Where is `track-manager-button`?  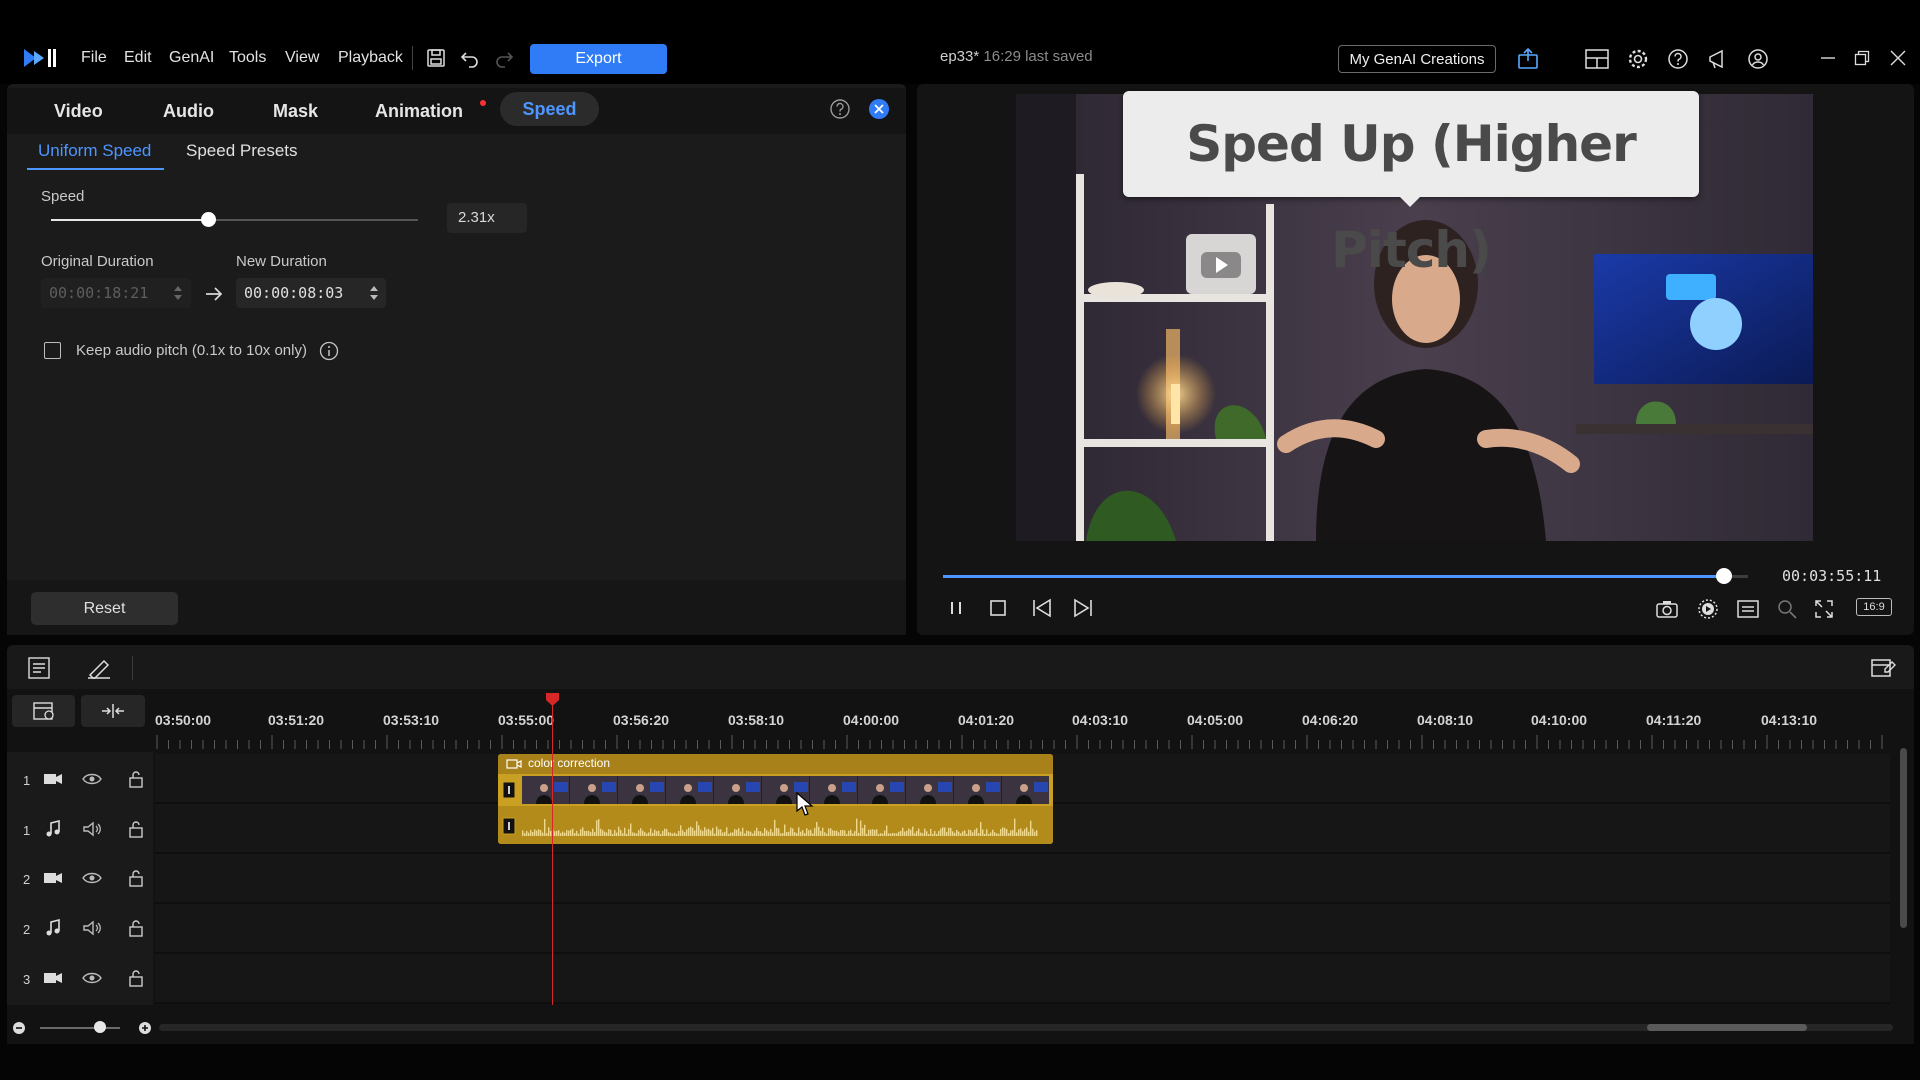 track-manager-button is located at coordinates (43, 711).